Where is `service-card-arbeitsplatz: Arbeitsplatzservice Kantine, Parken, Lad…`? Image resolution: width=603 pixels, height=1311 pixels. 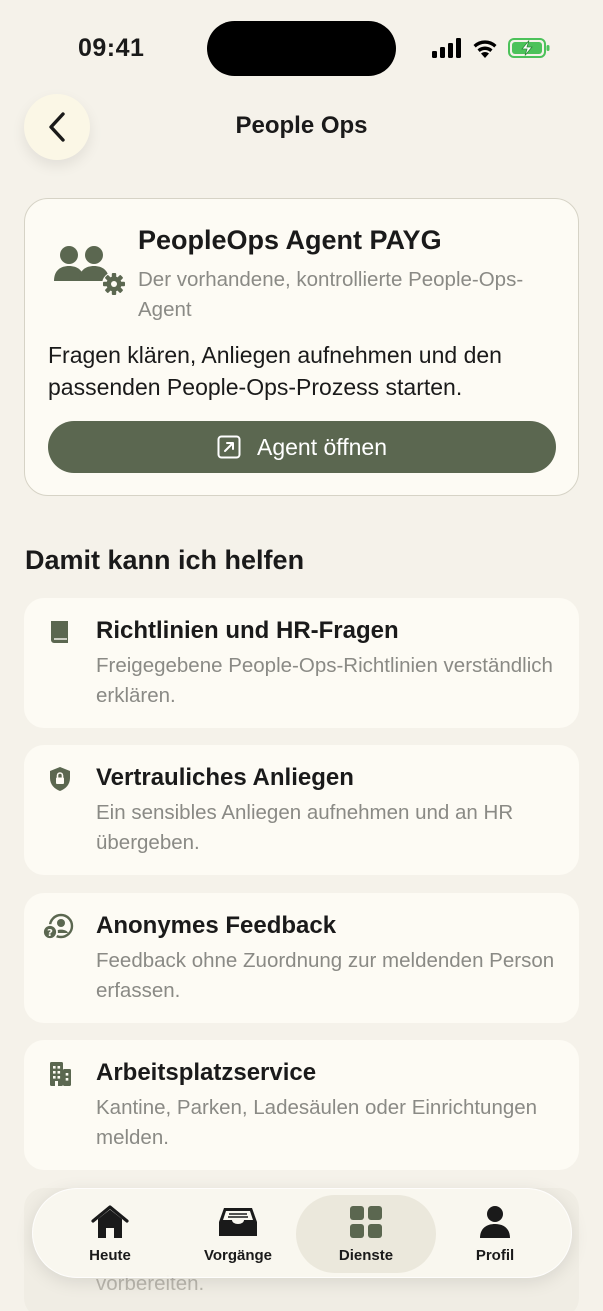
service-card-arbeitsplatz: Arbeitsplatzservice Kantine, Parken, Lad… is located at coordinates (301, 1105).